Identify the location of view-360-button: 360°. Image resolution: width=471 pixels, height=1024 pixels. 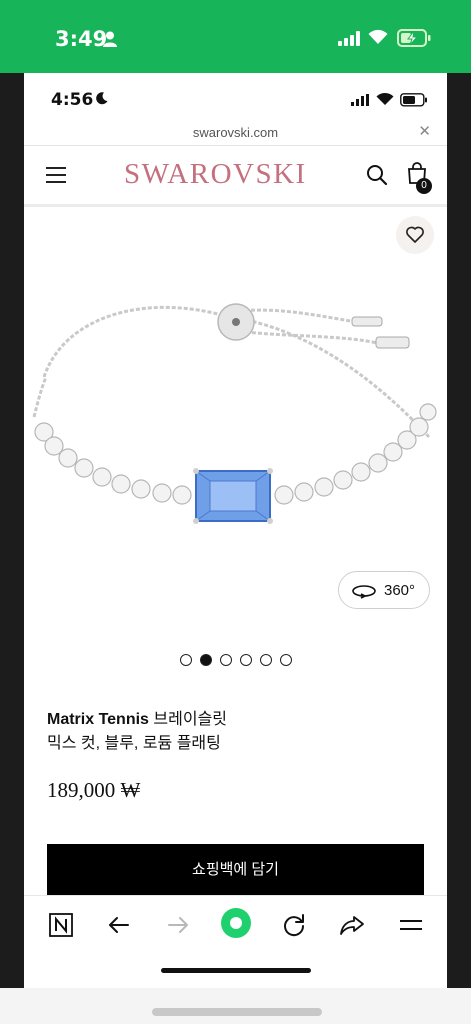
(384, 590).